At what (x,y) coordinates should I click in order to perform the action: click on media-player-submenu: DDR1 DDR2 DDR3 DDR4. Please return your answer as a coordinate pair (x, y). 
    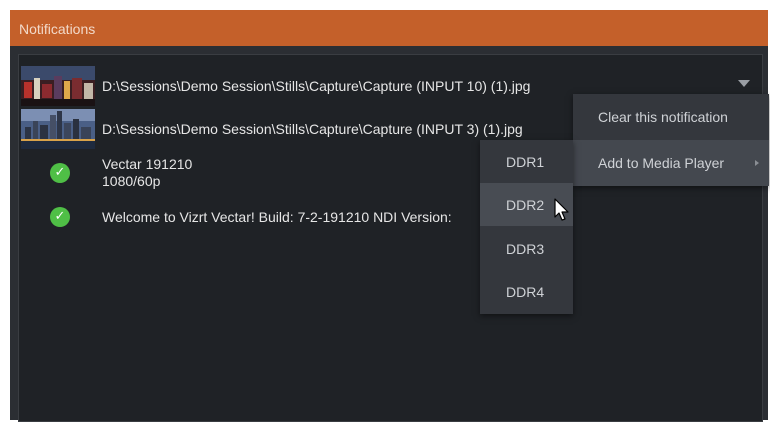
    Looking at the image, I should click on (526, 227).